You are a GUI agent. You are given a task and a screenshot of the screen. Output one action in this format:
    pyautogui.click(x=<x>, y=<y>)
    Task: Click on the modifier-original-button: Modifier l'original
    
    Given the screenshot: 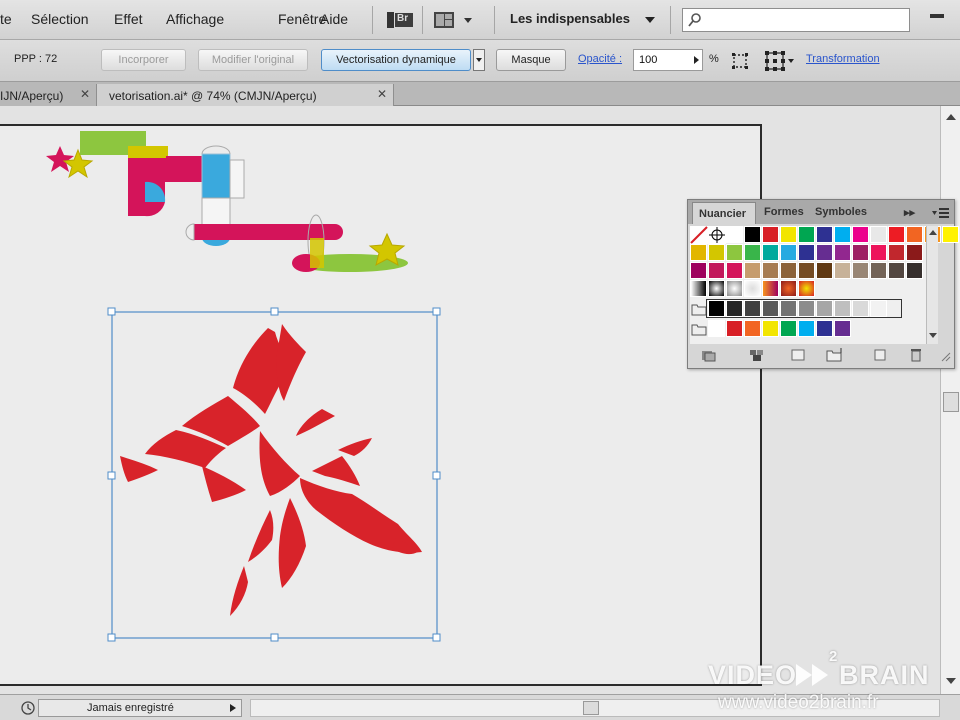 What is the action you would take?
    pyautogui.click(x=253, y=60)
    